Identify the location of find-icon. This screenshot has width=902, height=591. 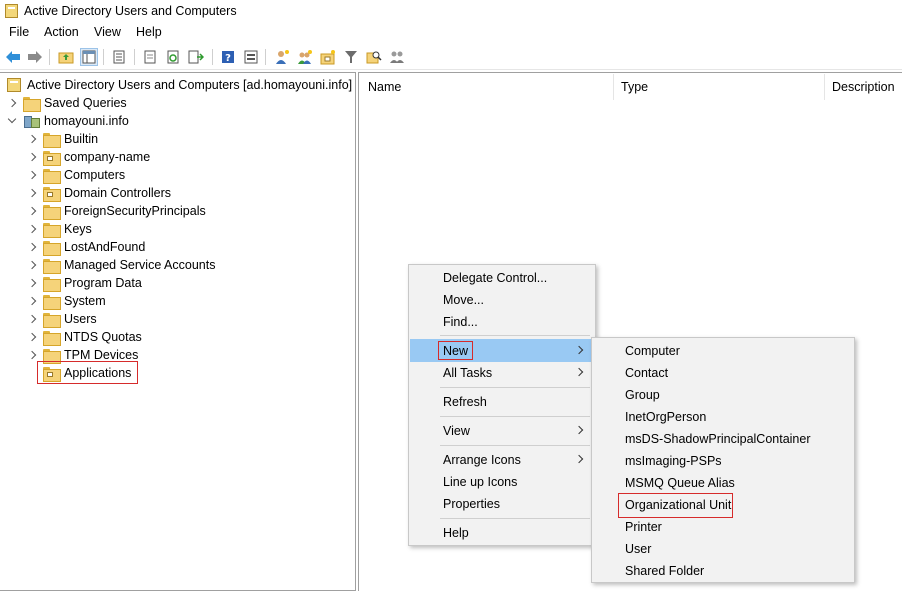
(374, 57).